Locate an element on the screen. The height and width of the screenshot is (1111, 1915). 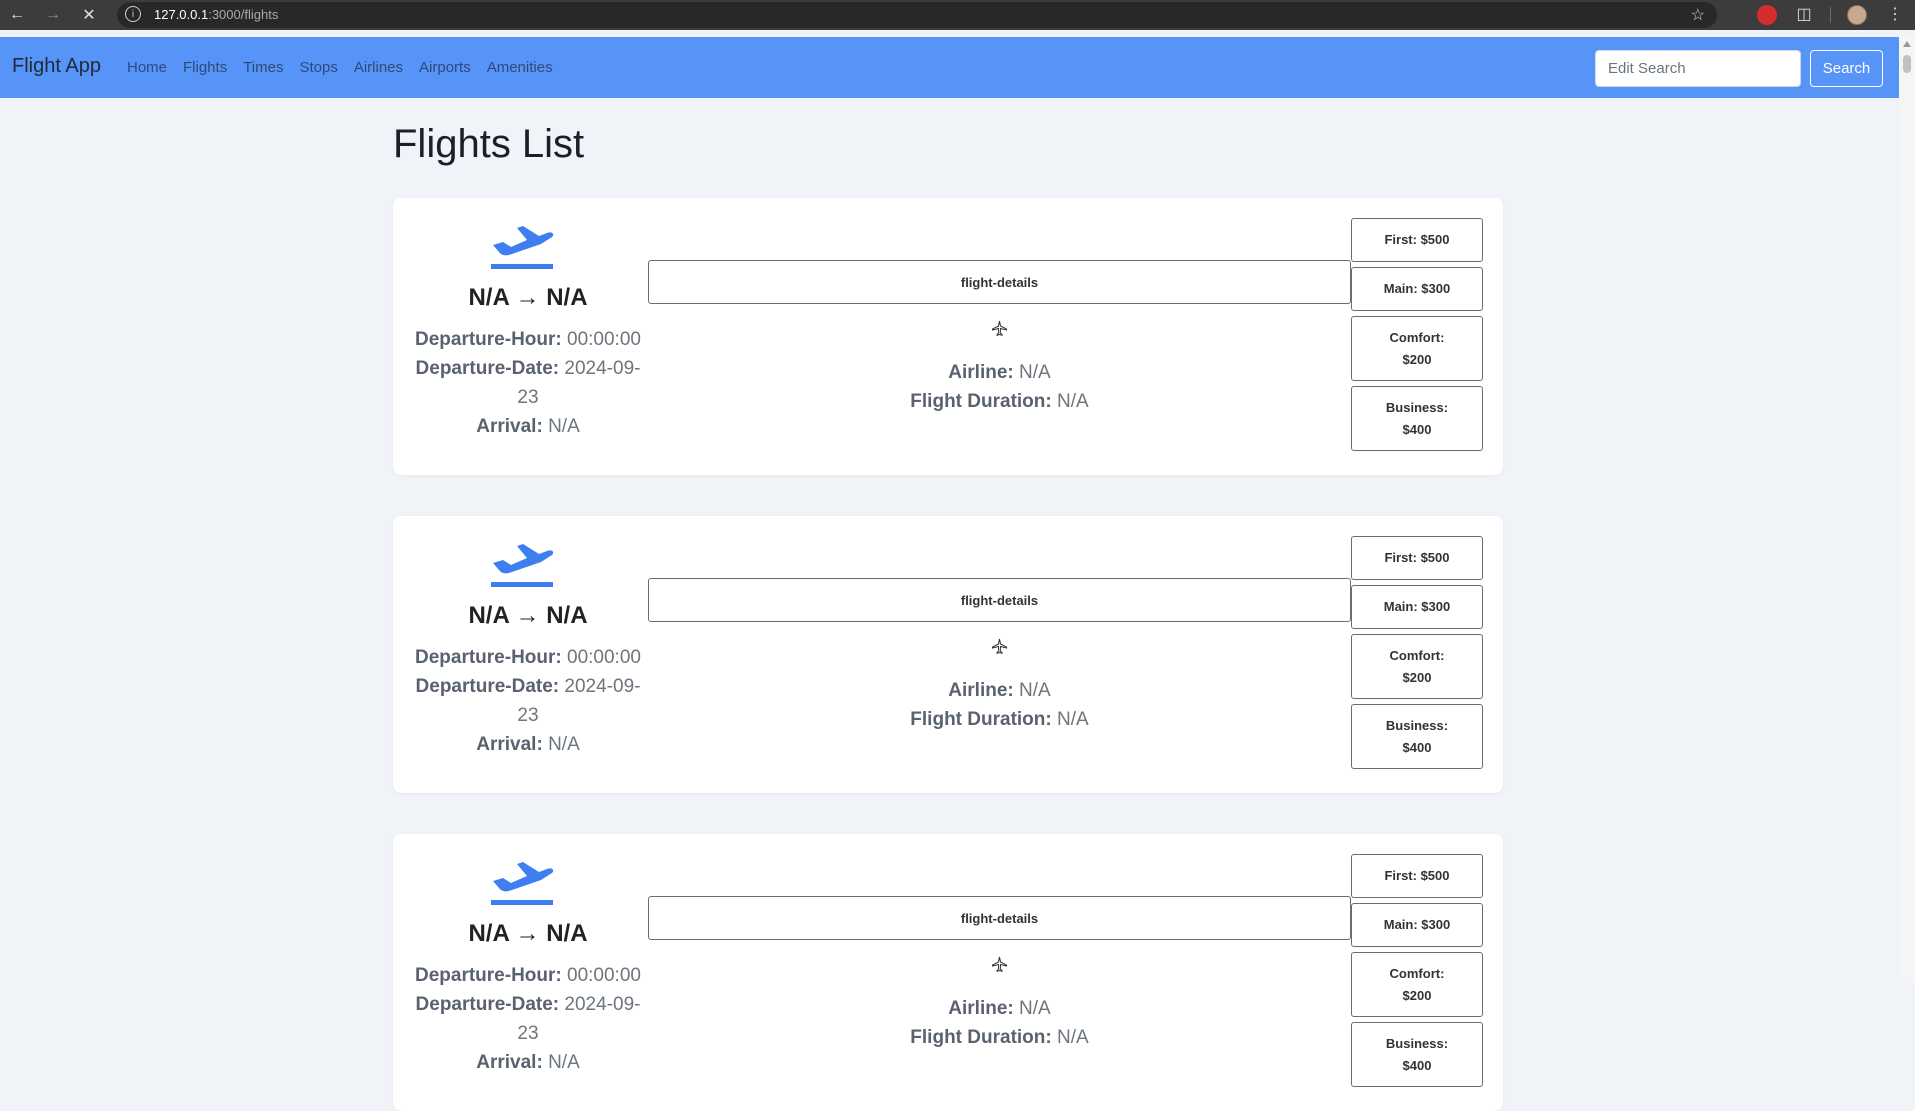
forward-arrow-icon: → is located at coordinates (53, 15).